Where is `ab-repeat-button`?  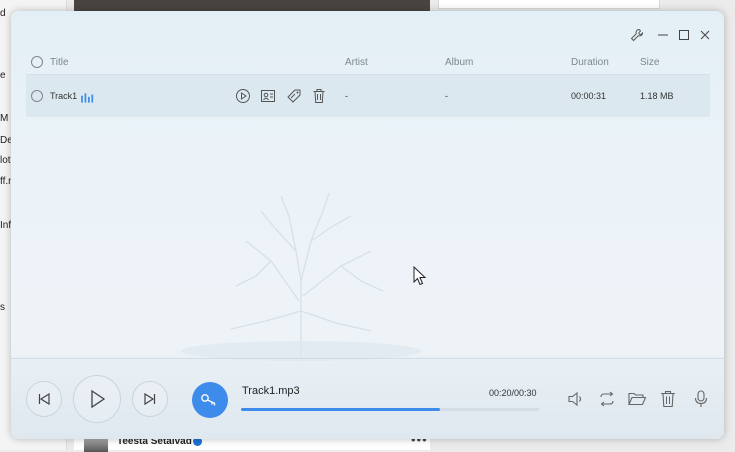 ab-repeat-button is located at coordinates (210, 400).